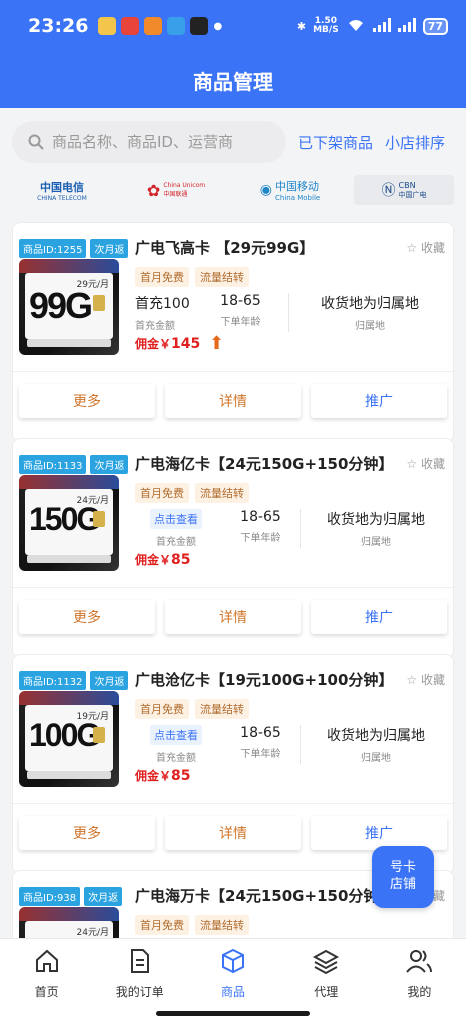  I want to click on product-id-badge: 商品ID:1132, so click(53, 680).